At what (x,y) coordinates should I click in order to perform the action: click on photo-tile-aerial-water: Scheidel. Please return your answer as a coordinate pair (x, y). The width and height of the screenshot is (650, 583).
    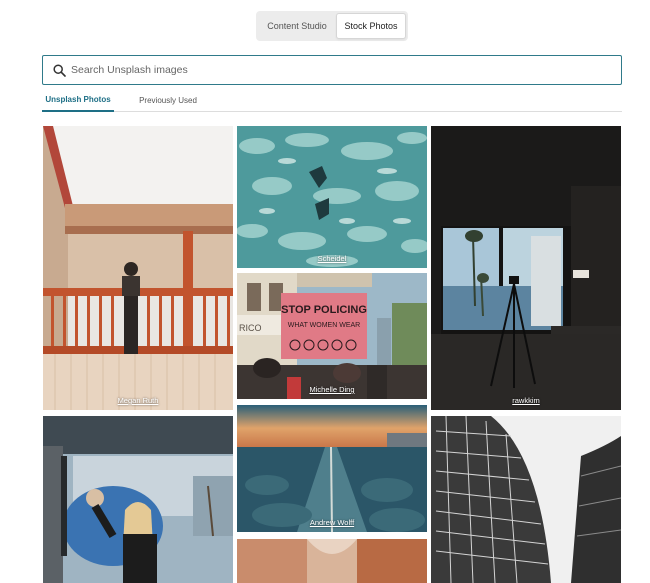
    Looking at the image, I should click on (332, 197).